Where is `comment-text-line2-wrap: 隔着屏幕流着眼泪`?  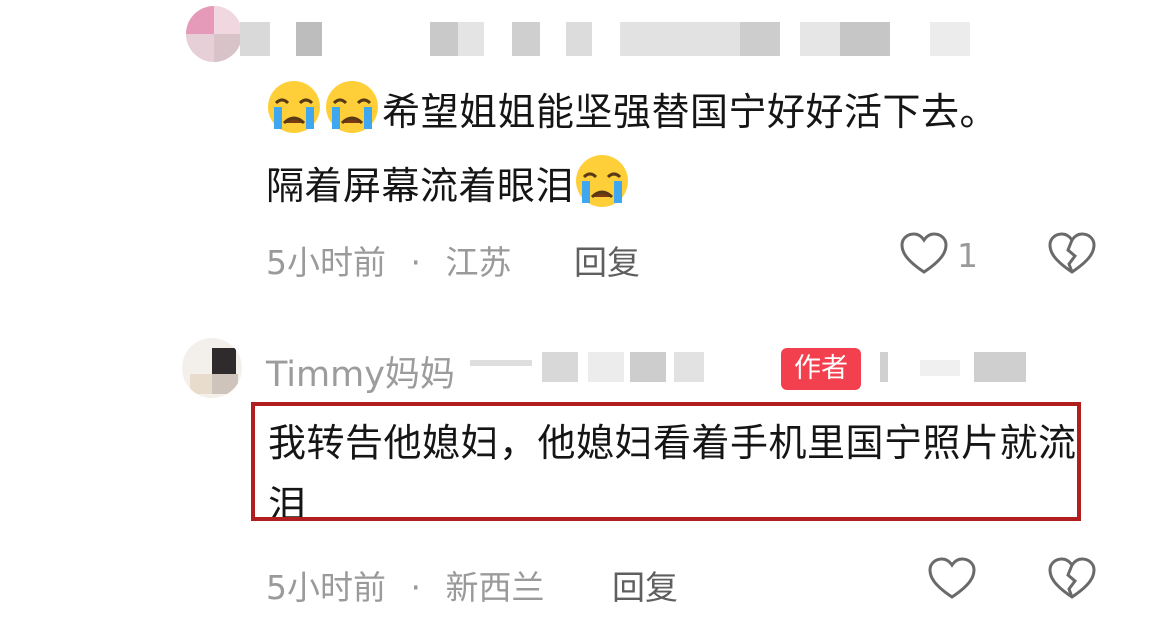 comment-text-line2-wrap: 隔着屏幕流着眼泪 is located at coordinates (449, 186).